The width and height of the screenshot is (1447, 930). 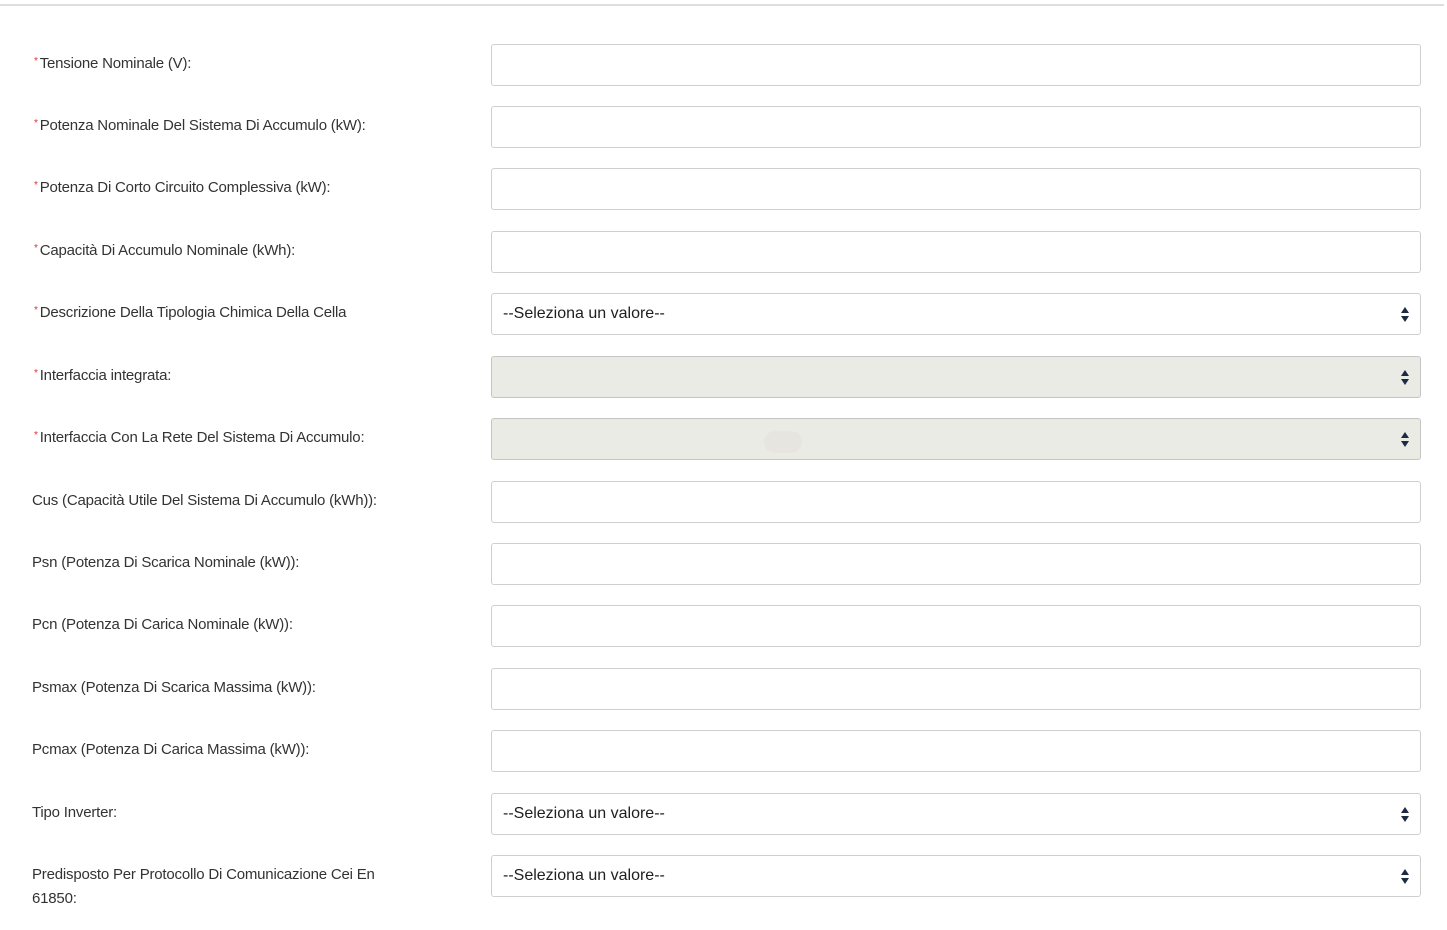 I want to click on field-label: Tipo Inverter:, so click(x=75, y=812).